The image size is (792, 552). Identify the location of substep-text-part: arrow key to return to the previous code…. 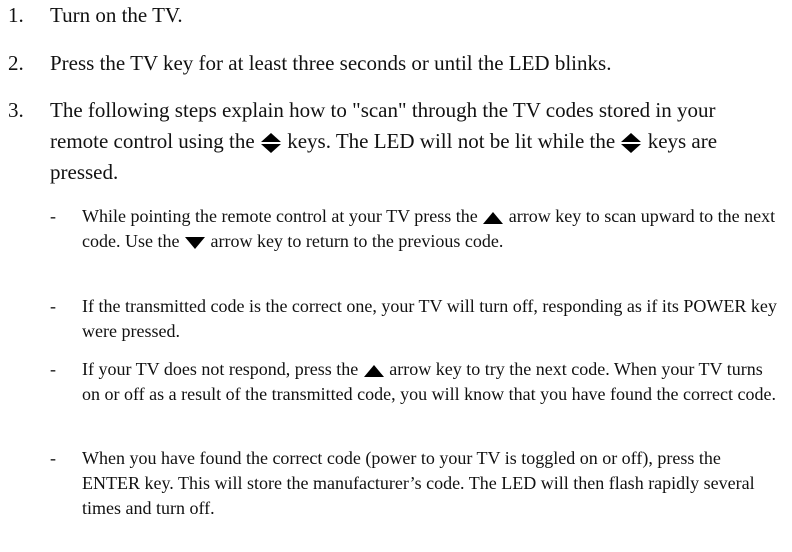
(357, 241).